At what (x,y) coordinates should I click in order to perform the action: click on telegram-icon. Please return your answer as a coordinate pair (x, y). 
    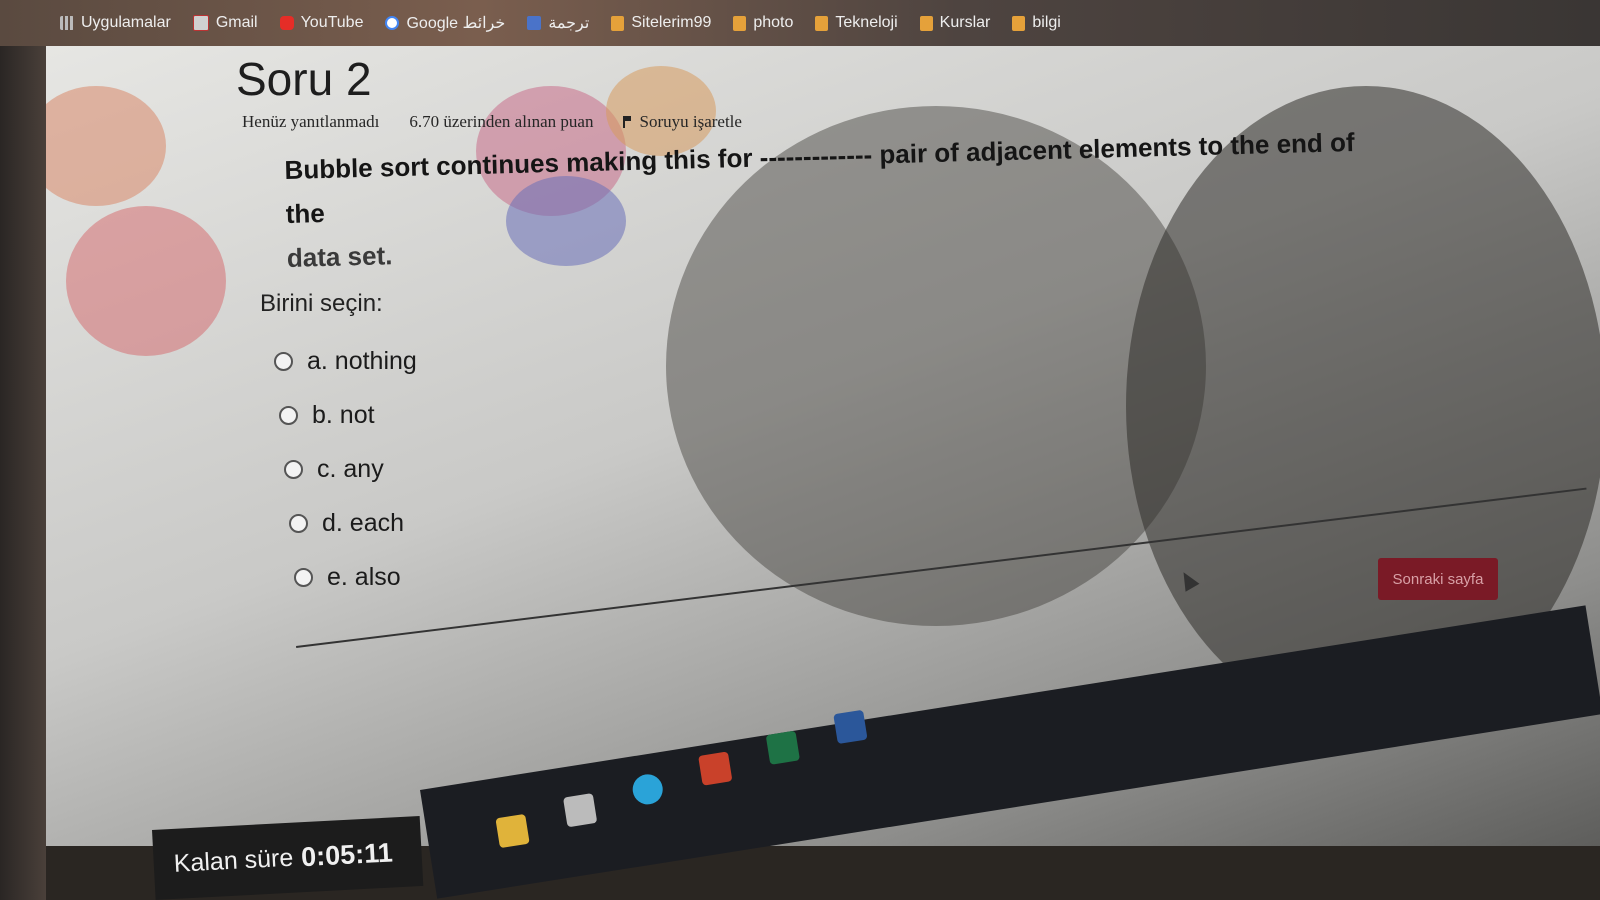
    Looking at the image, I should click on (647, 789).